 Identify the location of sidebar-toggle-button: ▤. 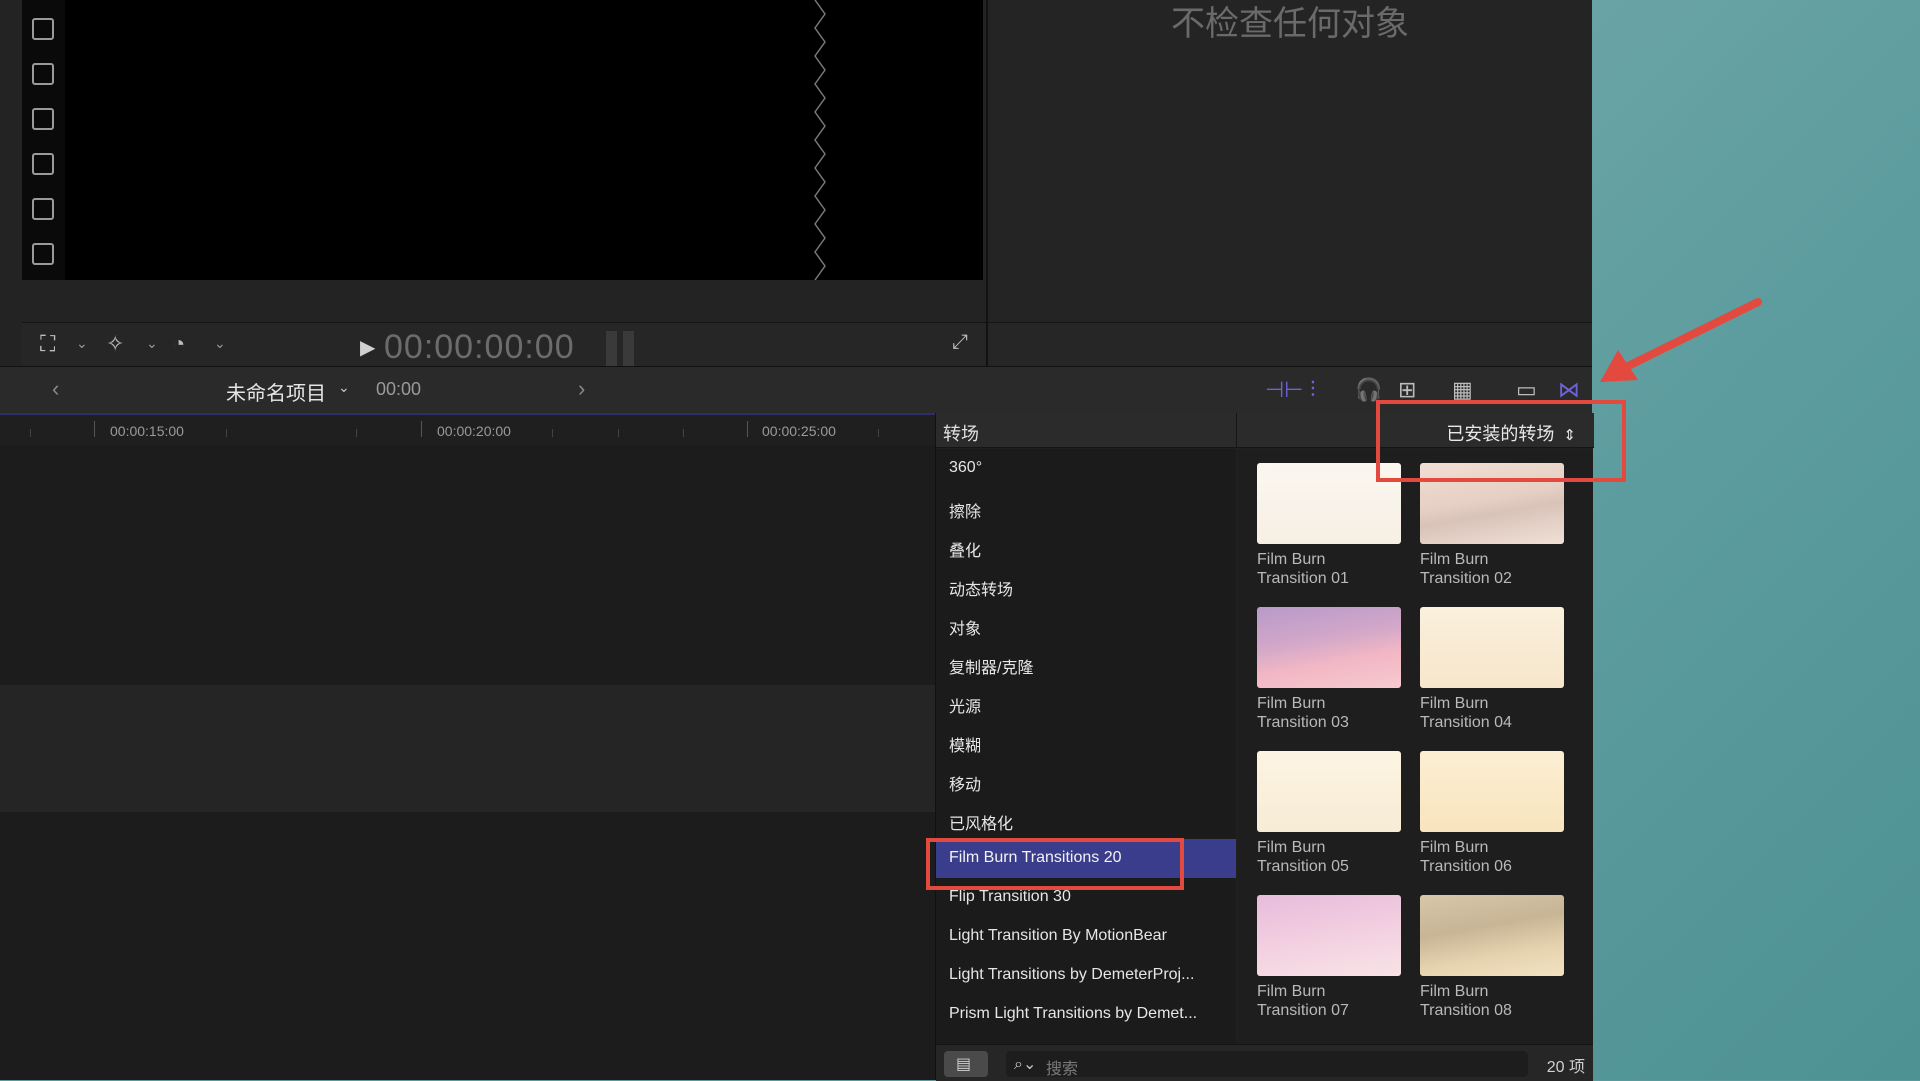
(966, 1064).